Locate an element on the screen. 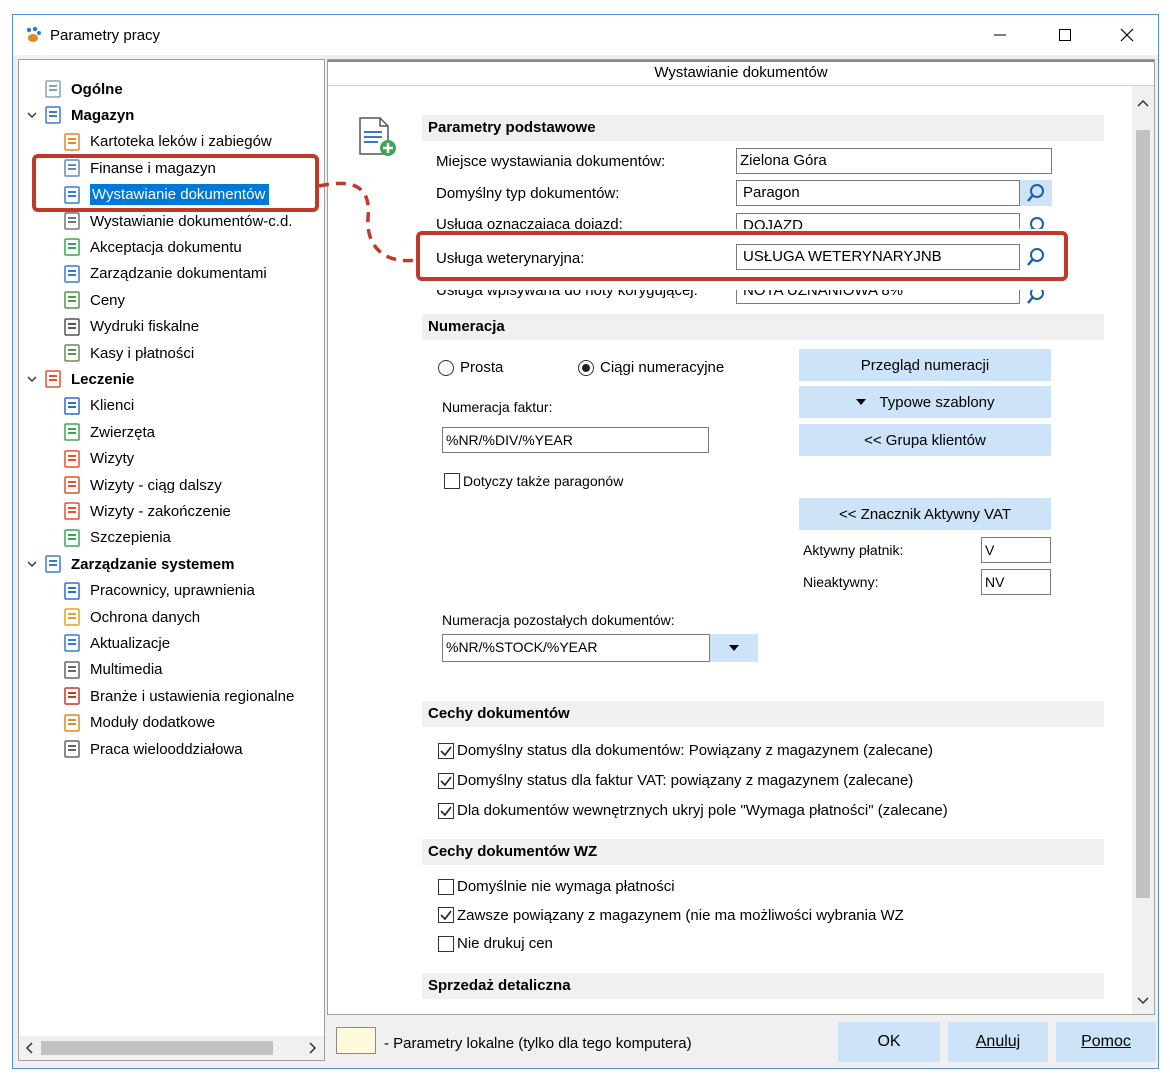 The image size is (1170, 1080). system-icon is located at coordinates (53, 564).